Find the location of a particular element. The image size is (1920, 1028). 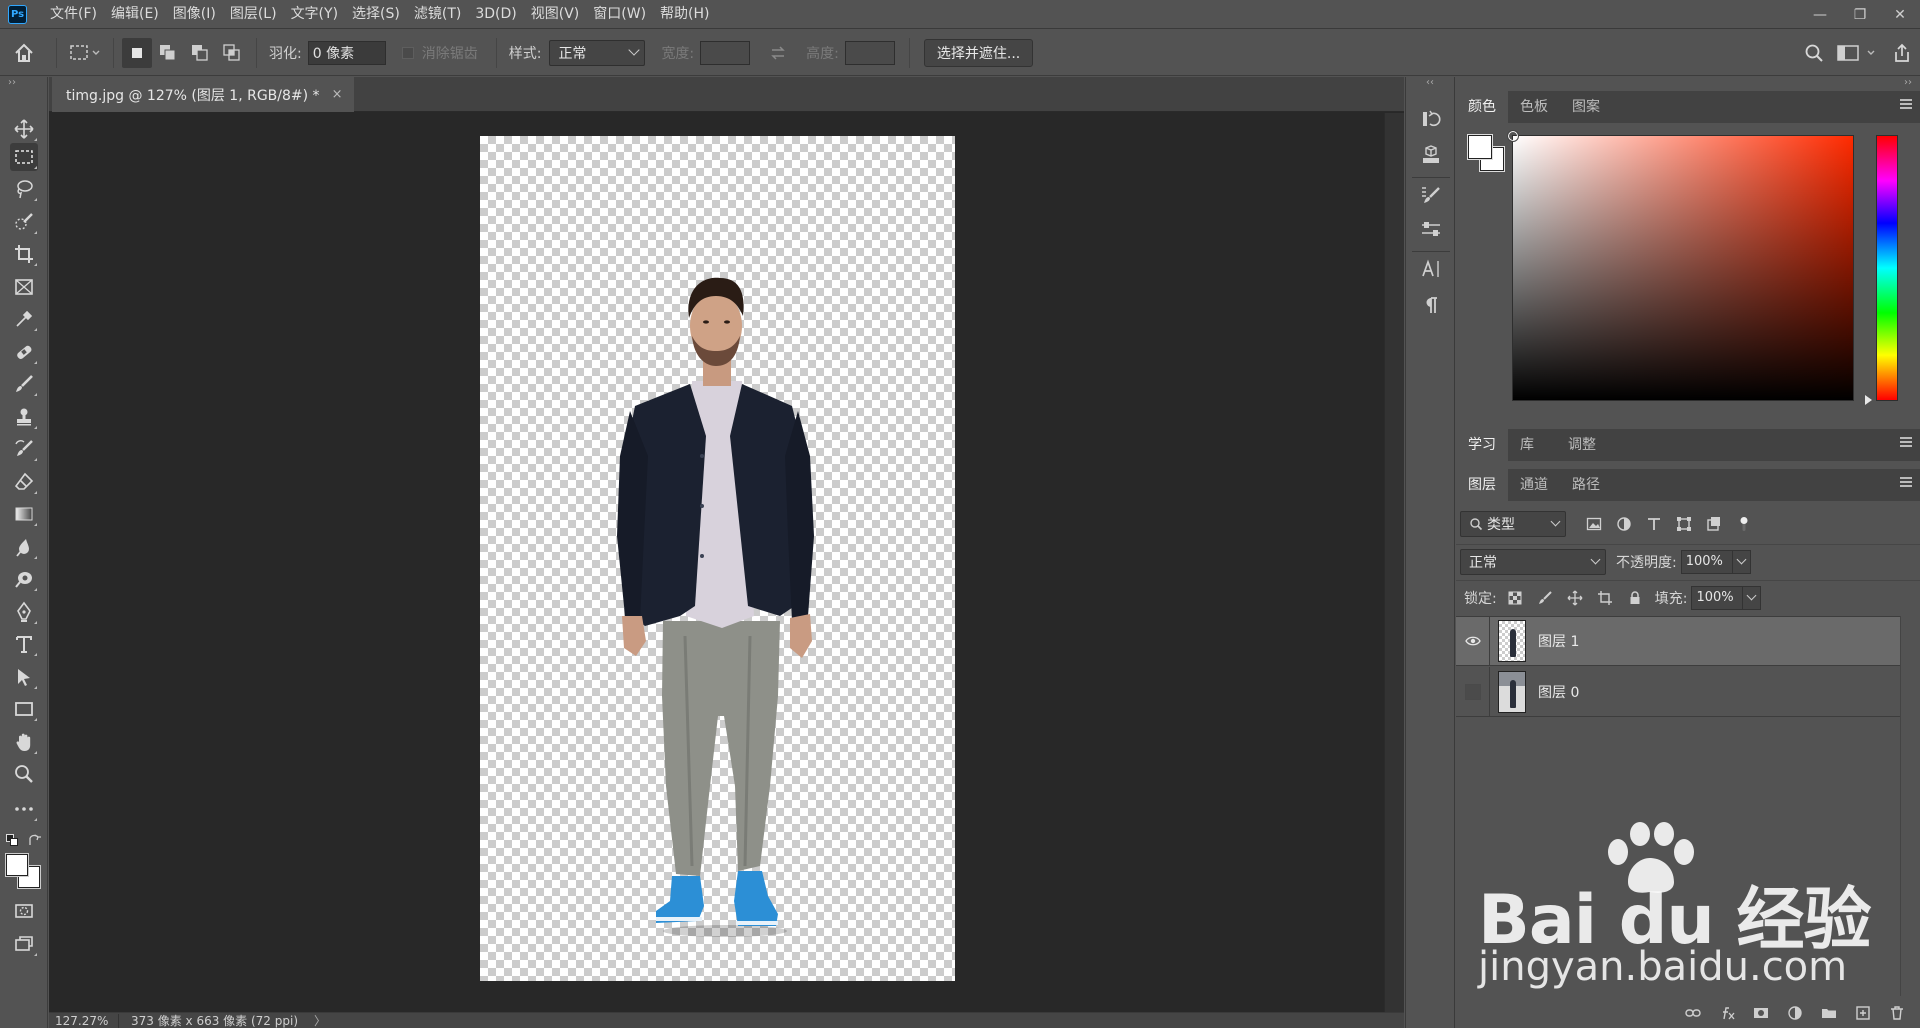

collapse-toolbar-icon: ›› is located at coordinates (23, 84).